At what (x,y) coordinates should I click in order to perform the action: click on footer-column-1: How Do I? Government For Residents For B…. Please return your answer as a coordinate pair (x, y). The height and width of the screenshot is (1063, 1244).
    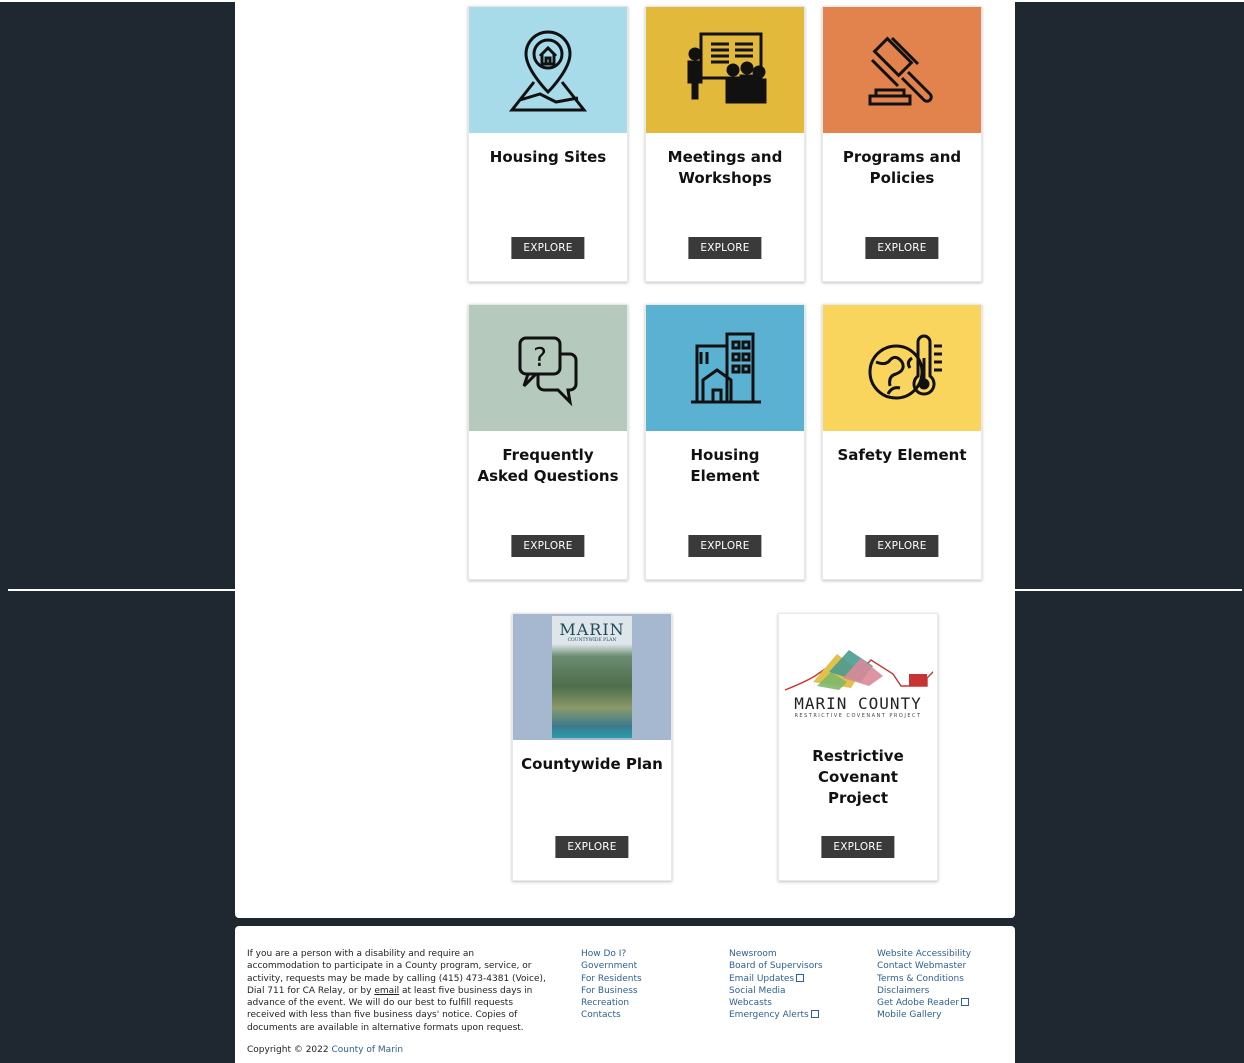
    Looking at the image, I should click on (611, 985).